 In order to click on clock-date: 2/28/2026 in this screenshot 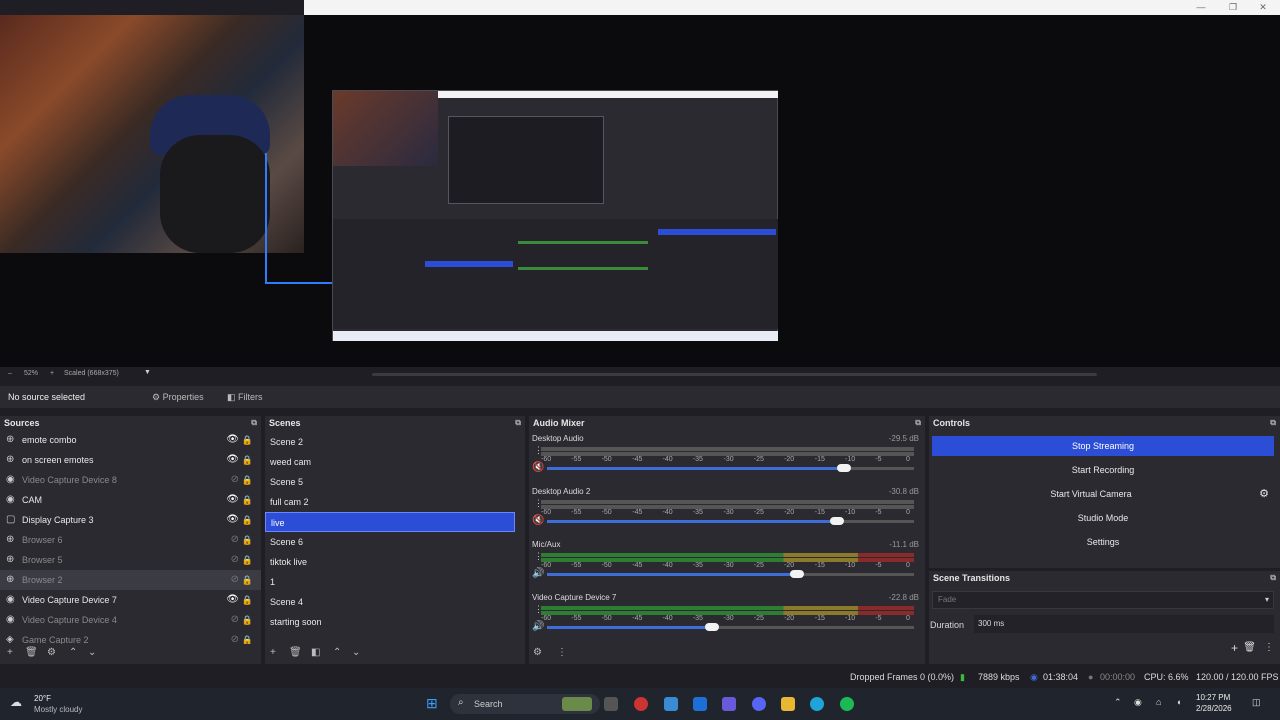, I will do `click(1214, 708)`.